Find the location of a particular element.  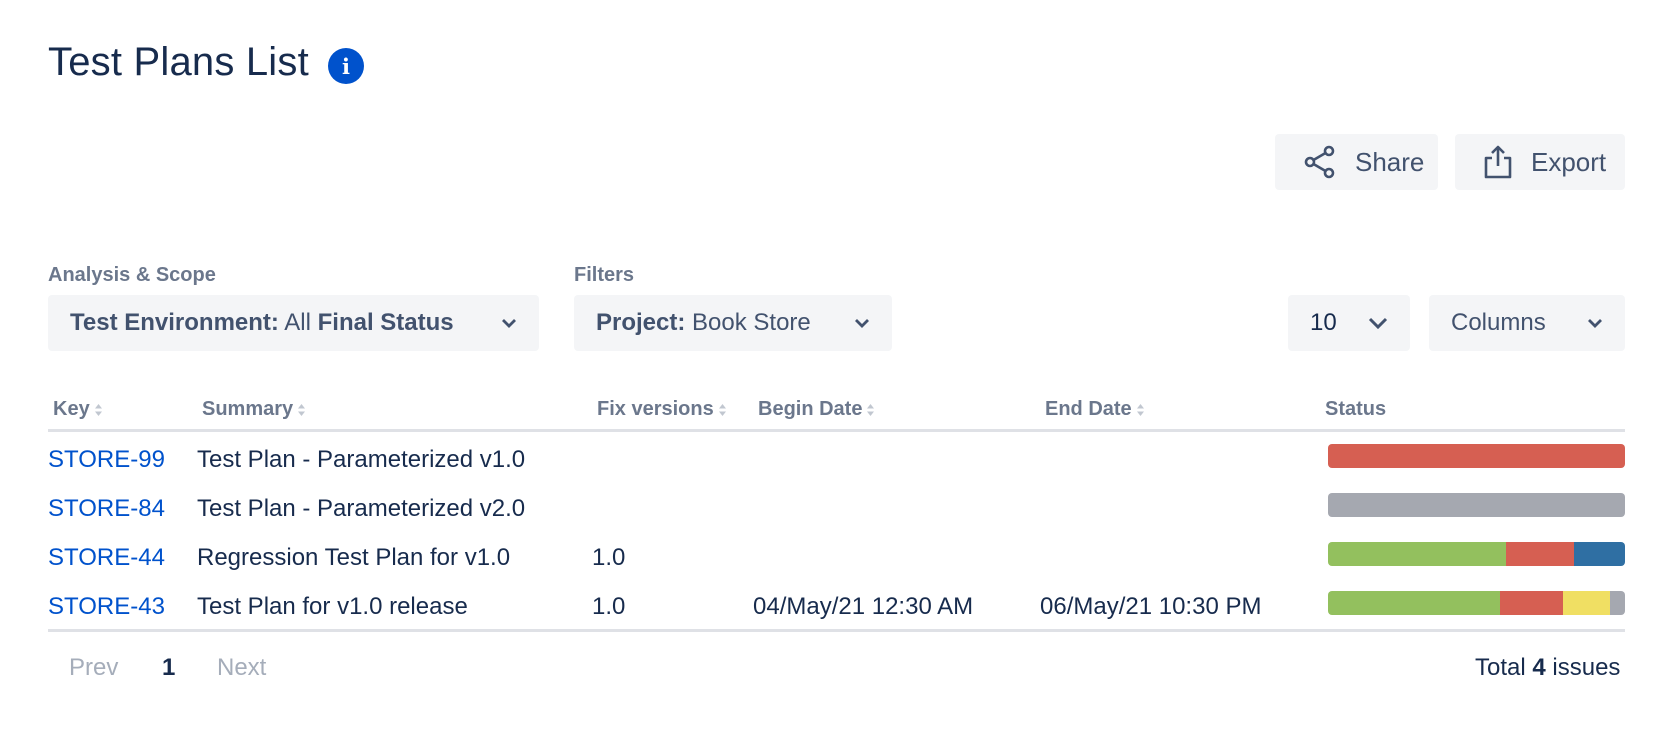

page-size-select: 10 is located at coordinates (1349, 323).